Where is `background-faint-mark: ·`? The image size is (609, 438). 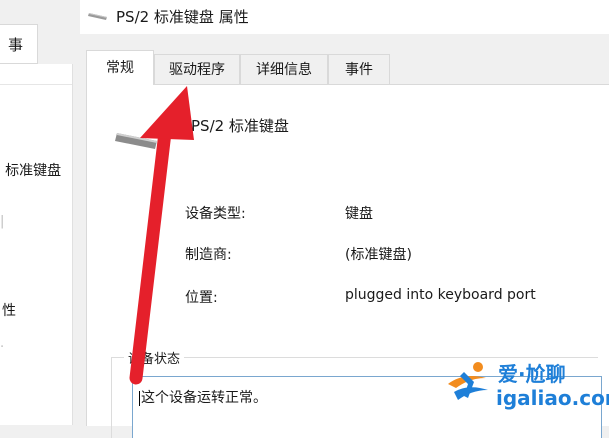 background-faint-mark: · is located at coordinates (2, 347).